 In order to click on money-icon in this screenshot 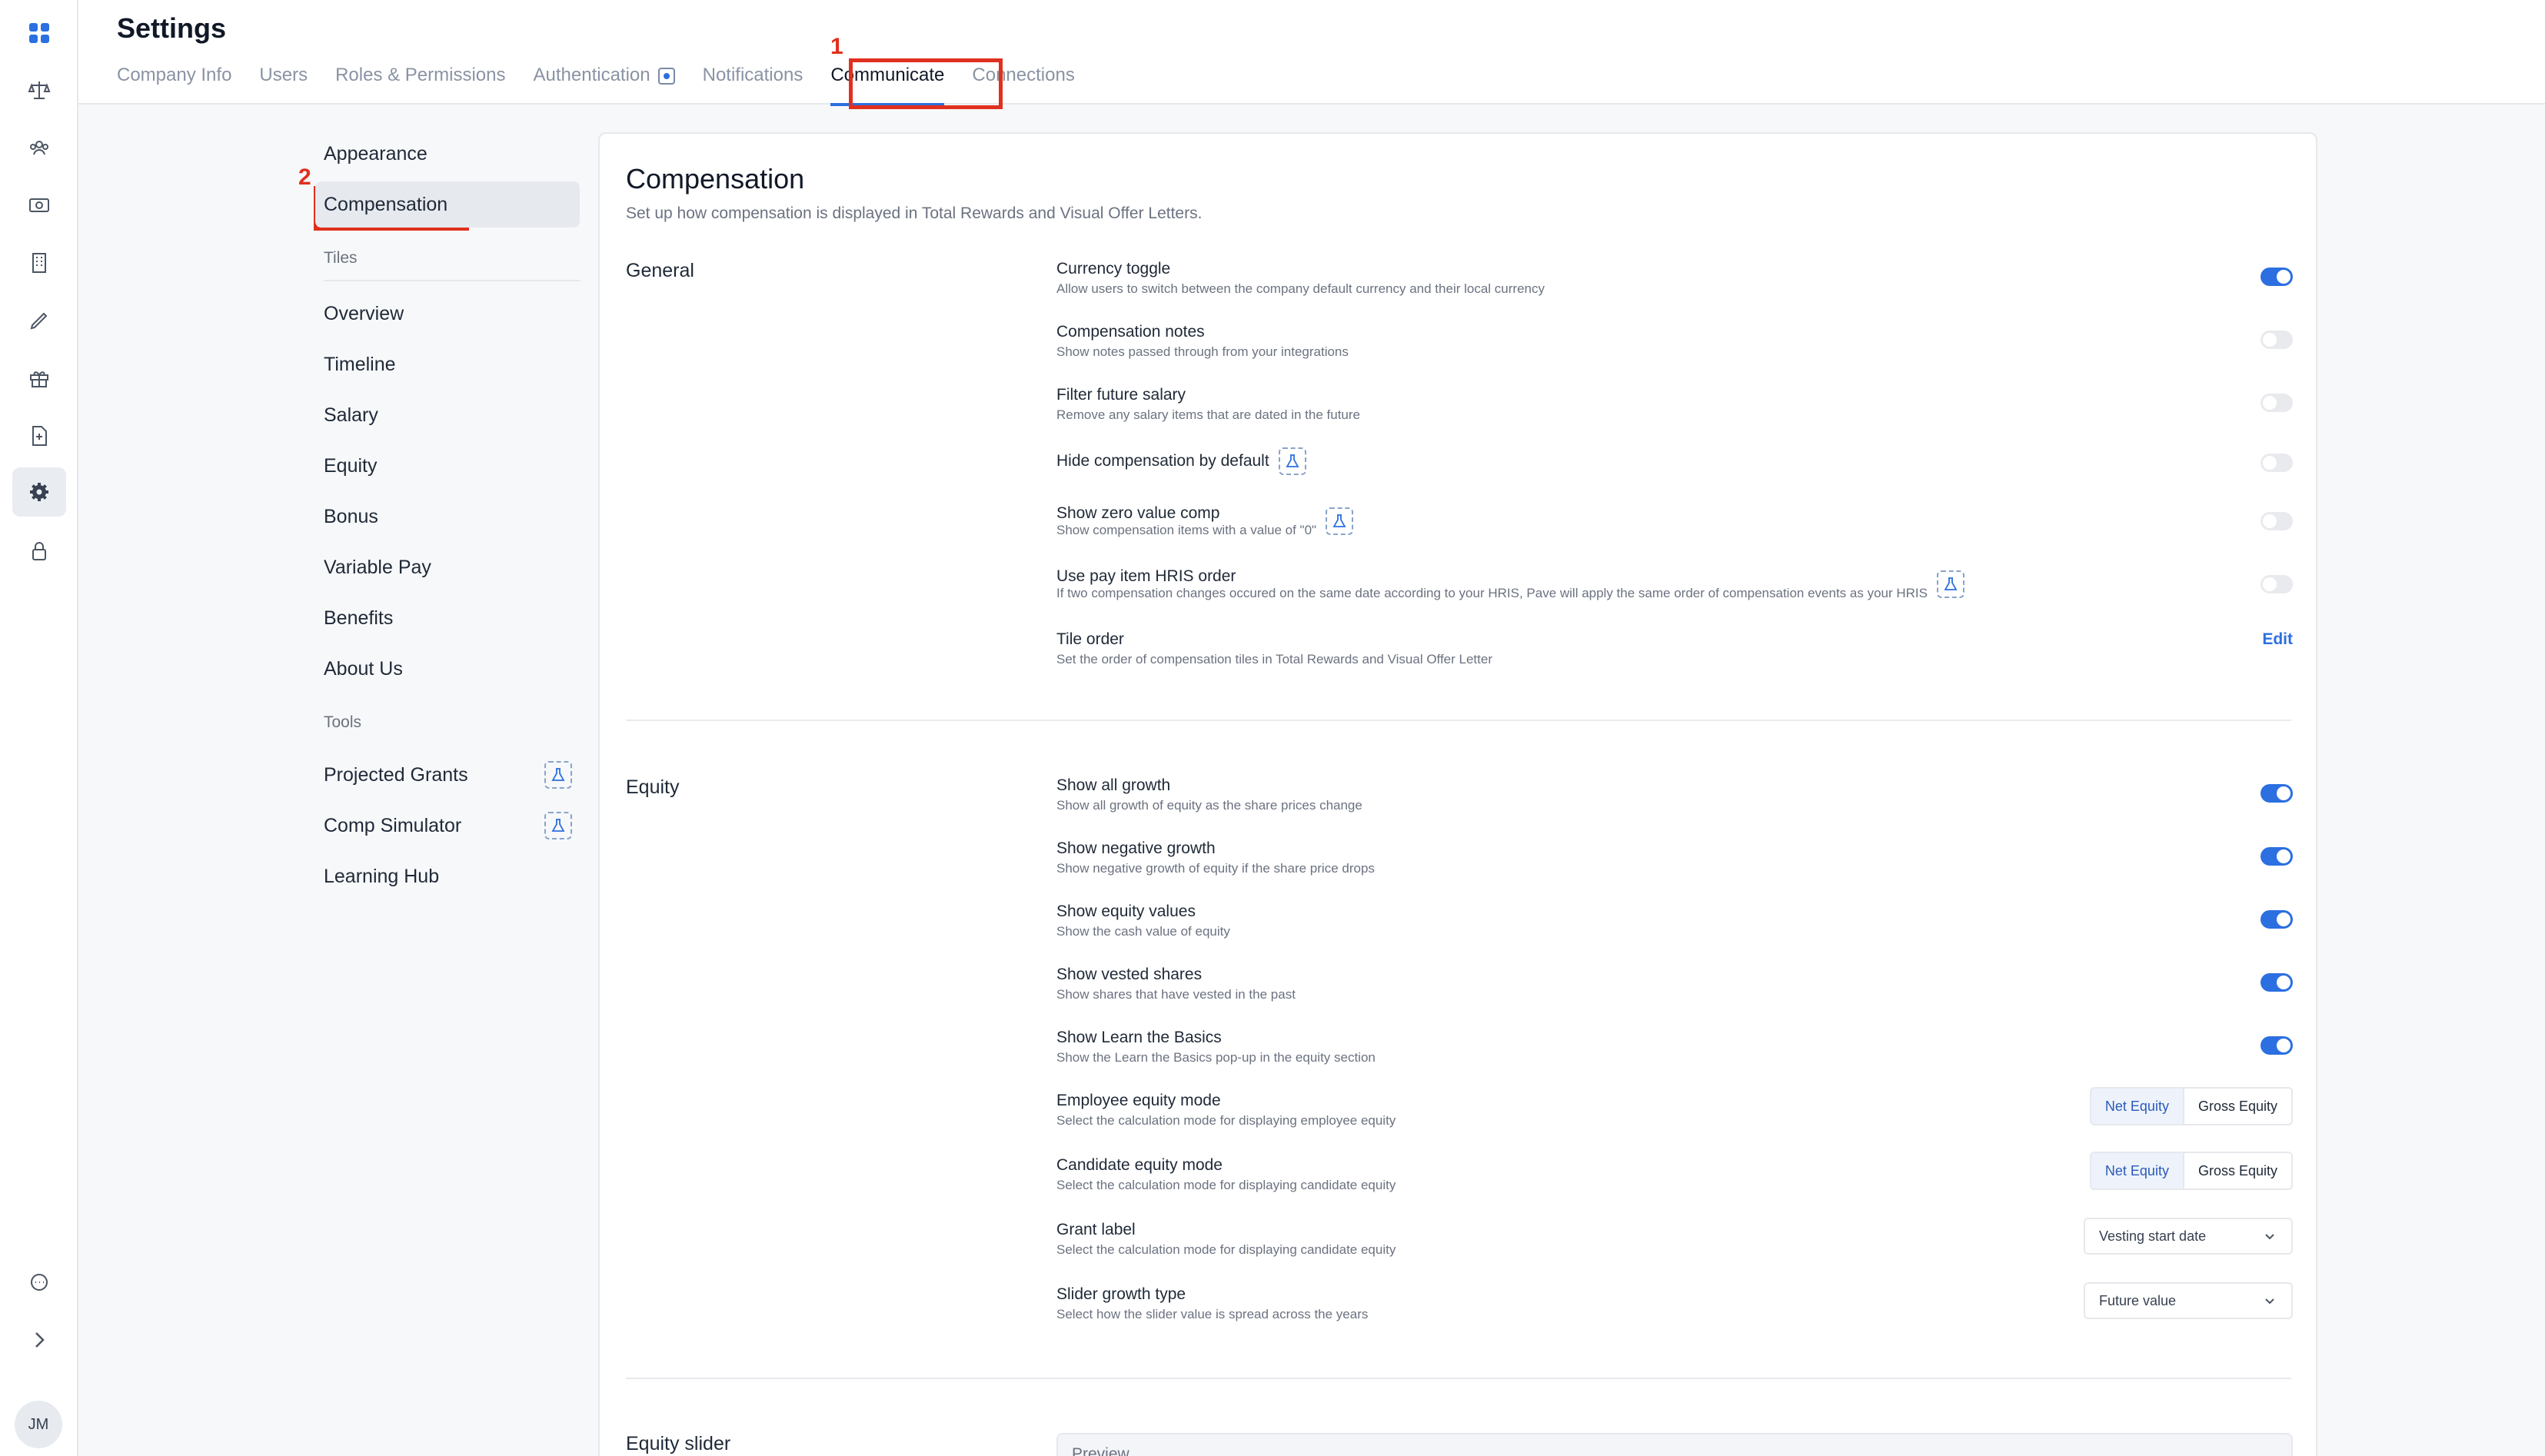, I will do `click(39, 205)`.